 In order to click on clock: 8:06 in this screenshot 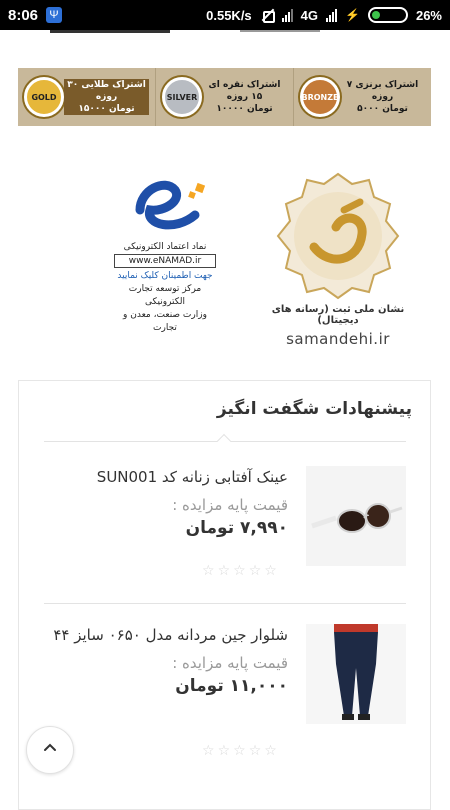, I will do `click(23, 15)`.